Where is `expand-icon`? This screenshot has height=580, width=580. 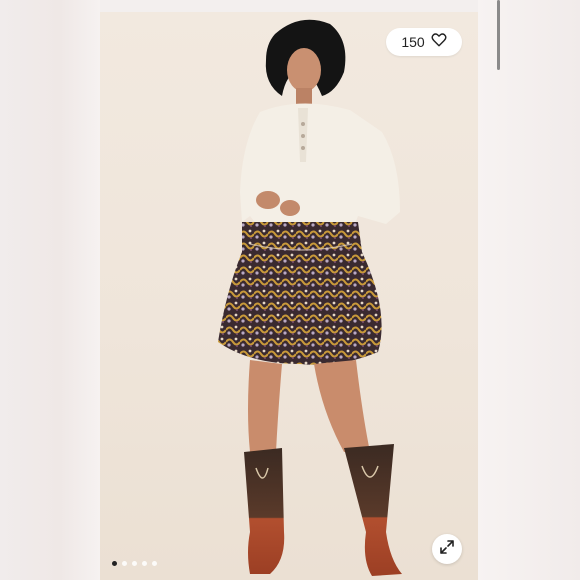
expand-icon is located at coordinates (447, 549).